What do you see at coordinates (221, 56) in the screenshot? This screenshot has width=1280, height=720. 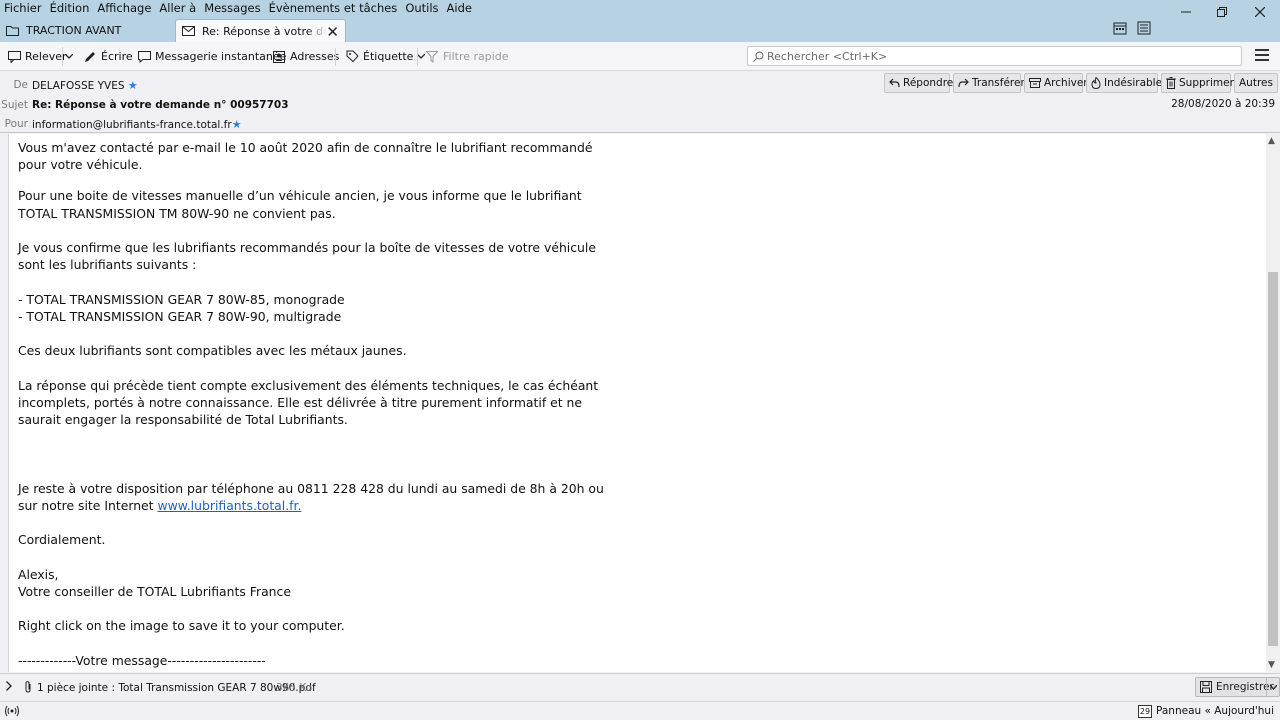 I see `chat-label: Messagerie instantanée` at bounding box center [221, 56].